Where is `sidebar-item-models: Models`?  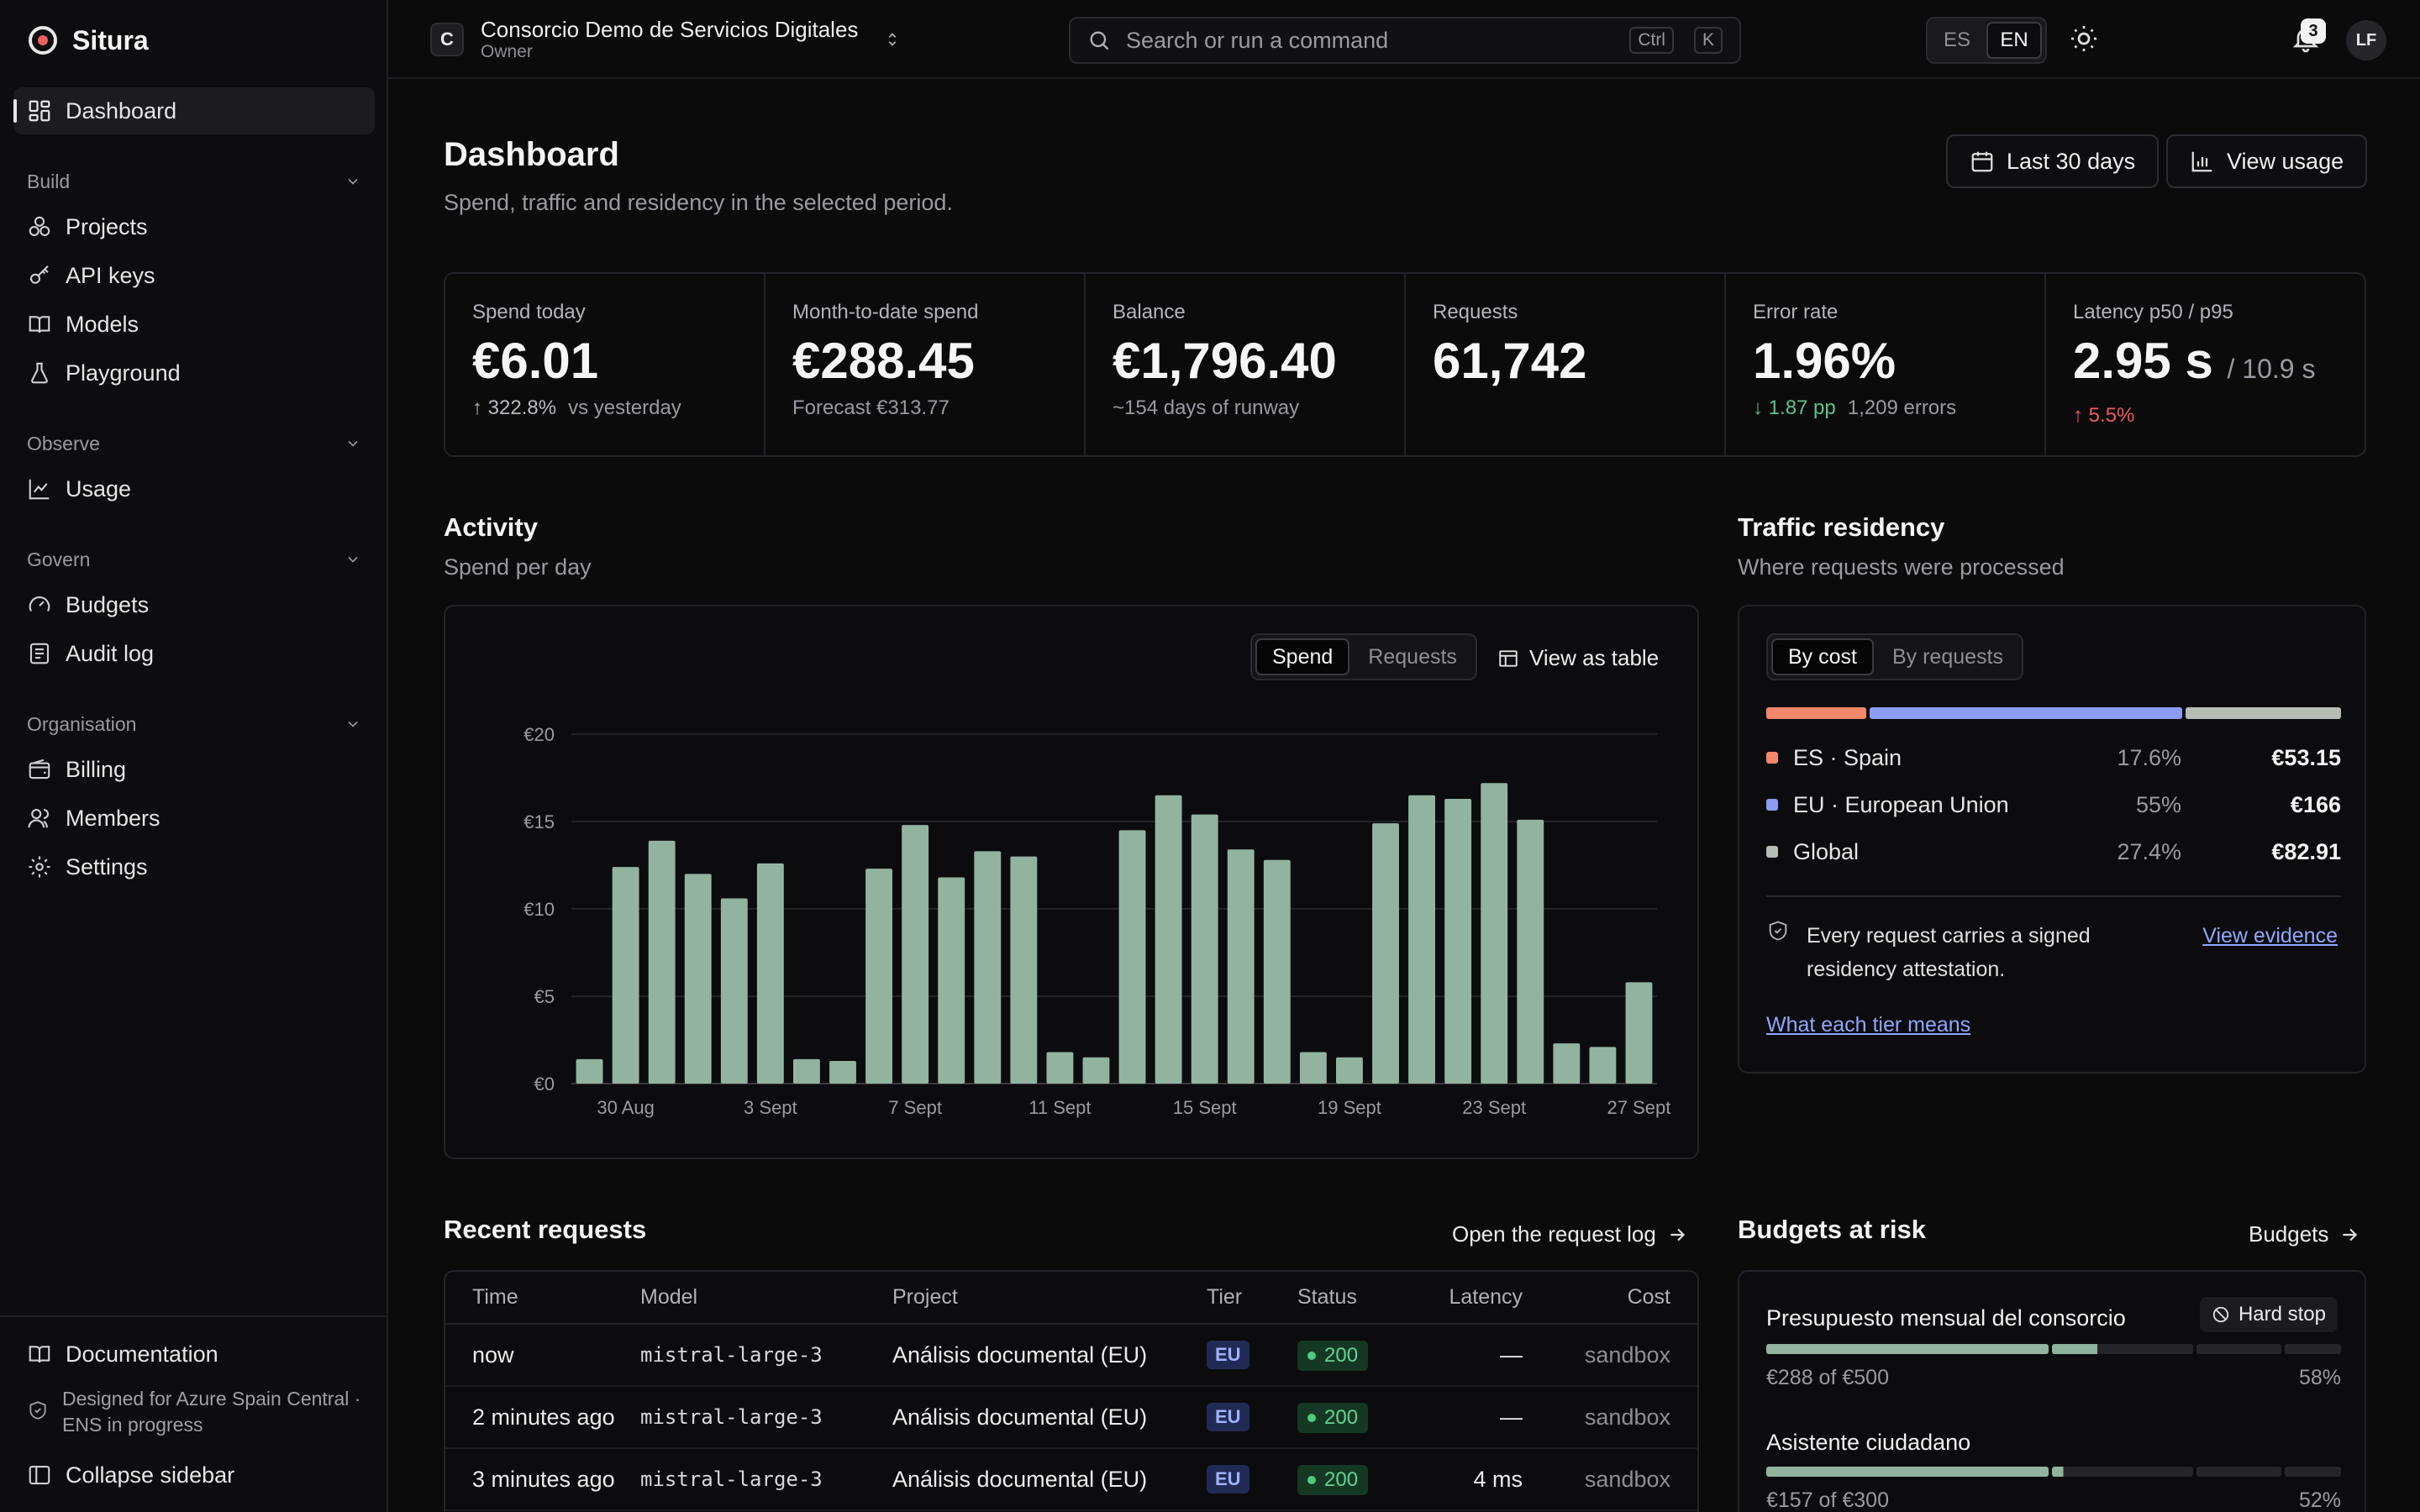
sidebar-item-models: Models is located at coordinates (194, 324).